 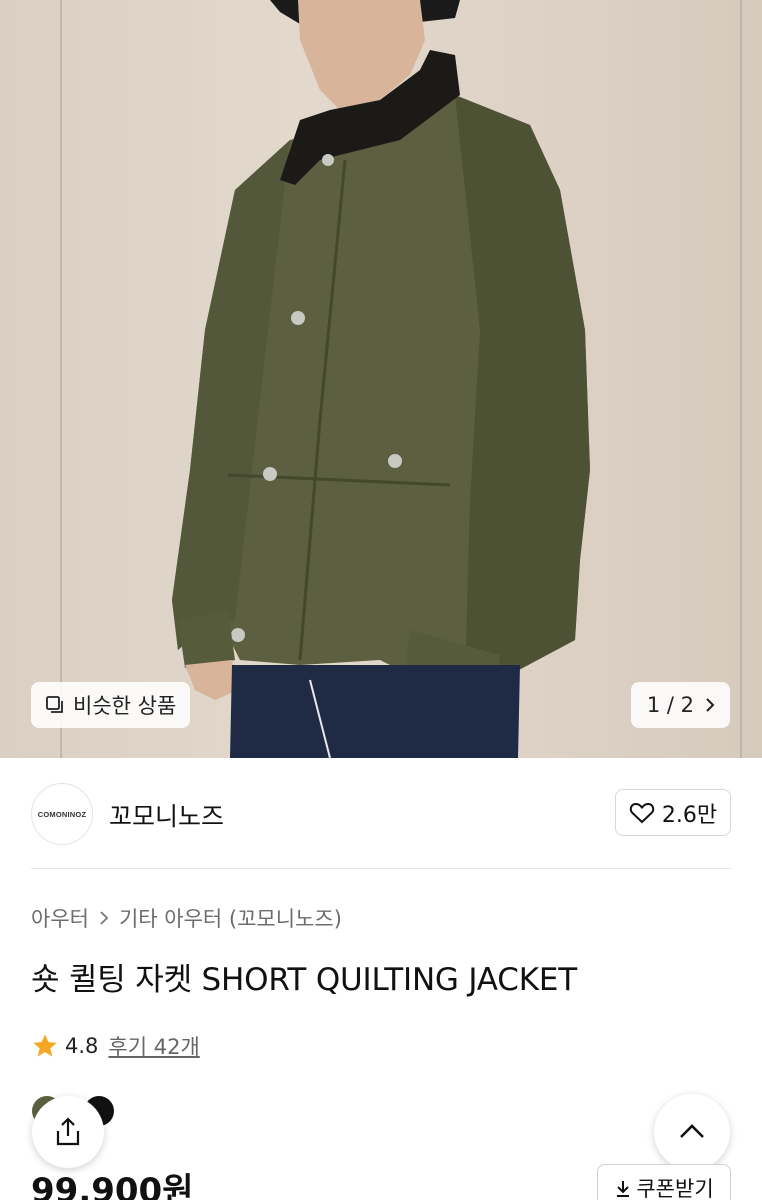 I want to click on breadcrumb: 아우터 기타 아우터 (꼬모니노즈), so click(x=186, y=918).